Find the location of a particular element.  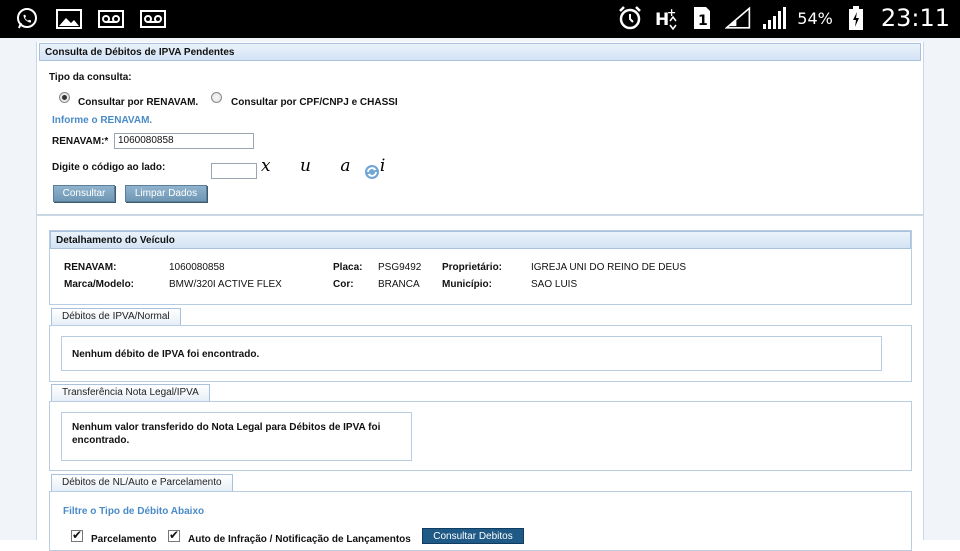

consultar-button: Consultar is located at coordinates (84, 193).